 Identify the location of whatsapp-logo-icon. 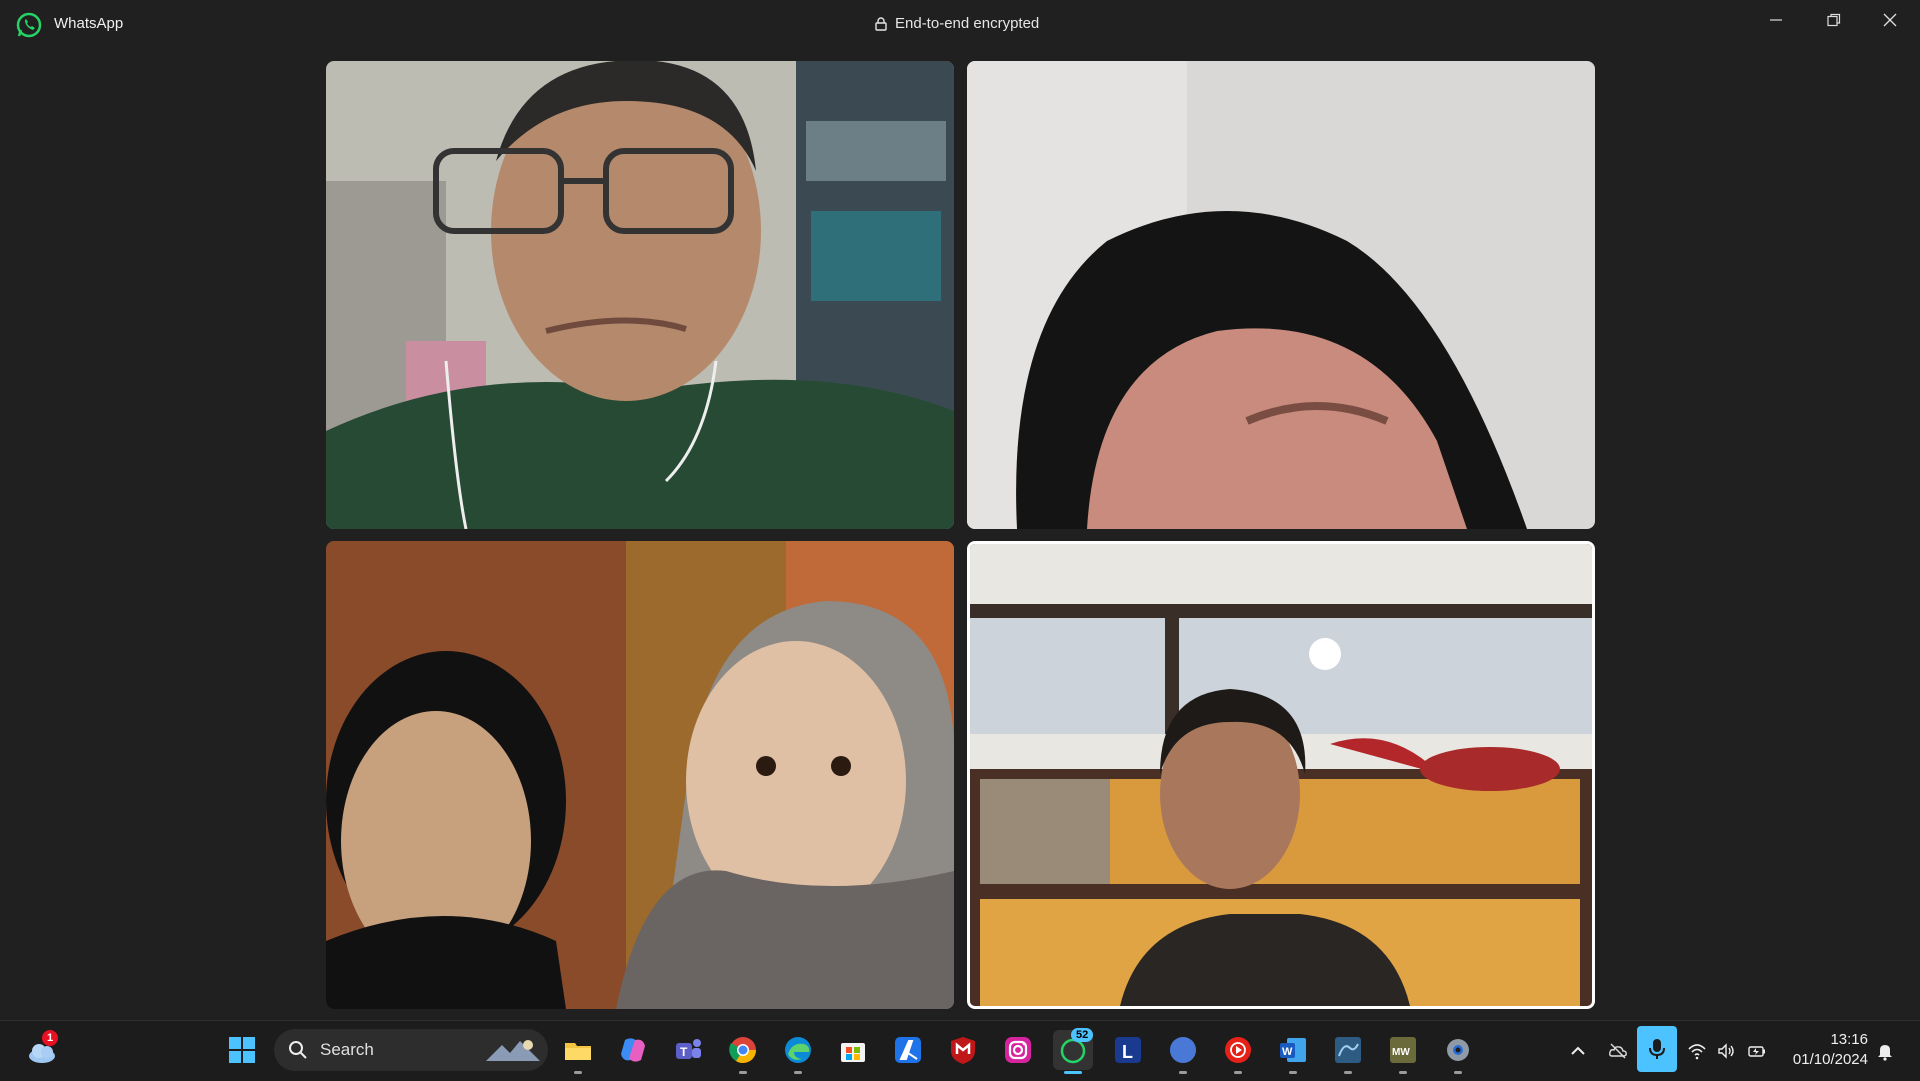
(29, 25).